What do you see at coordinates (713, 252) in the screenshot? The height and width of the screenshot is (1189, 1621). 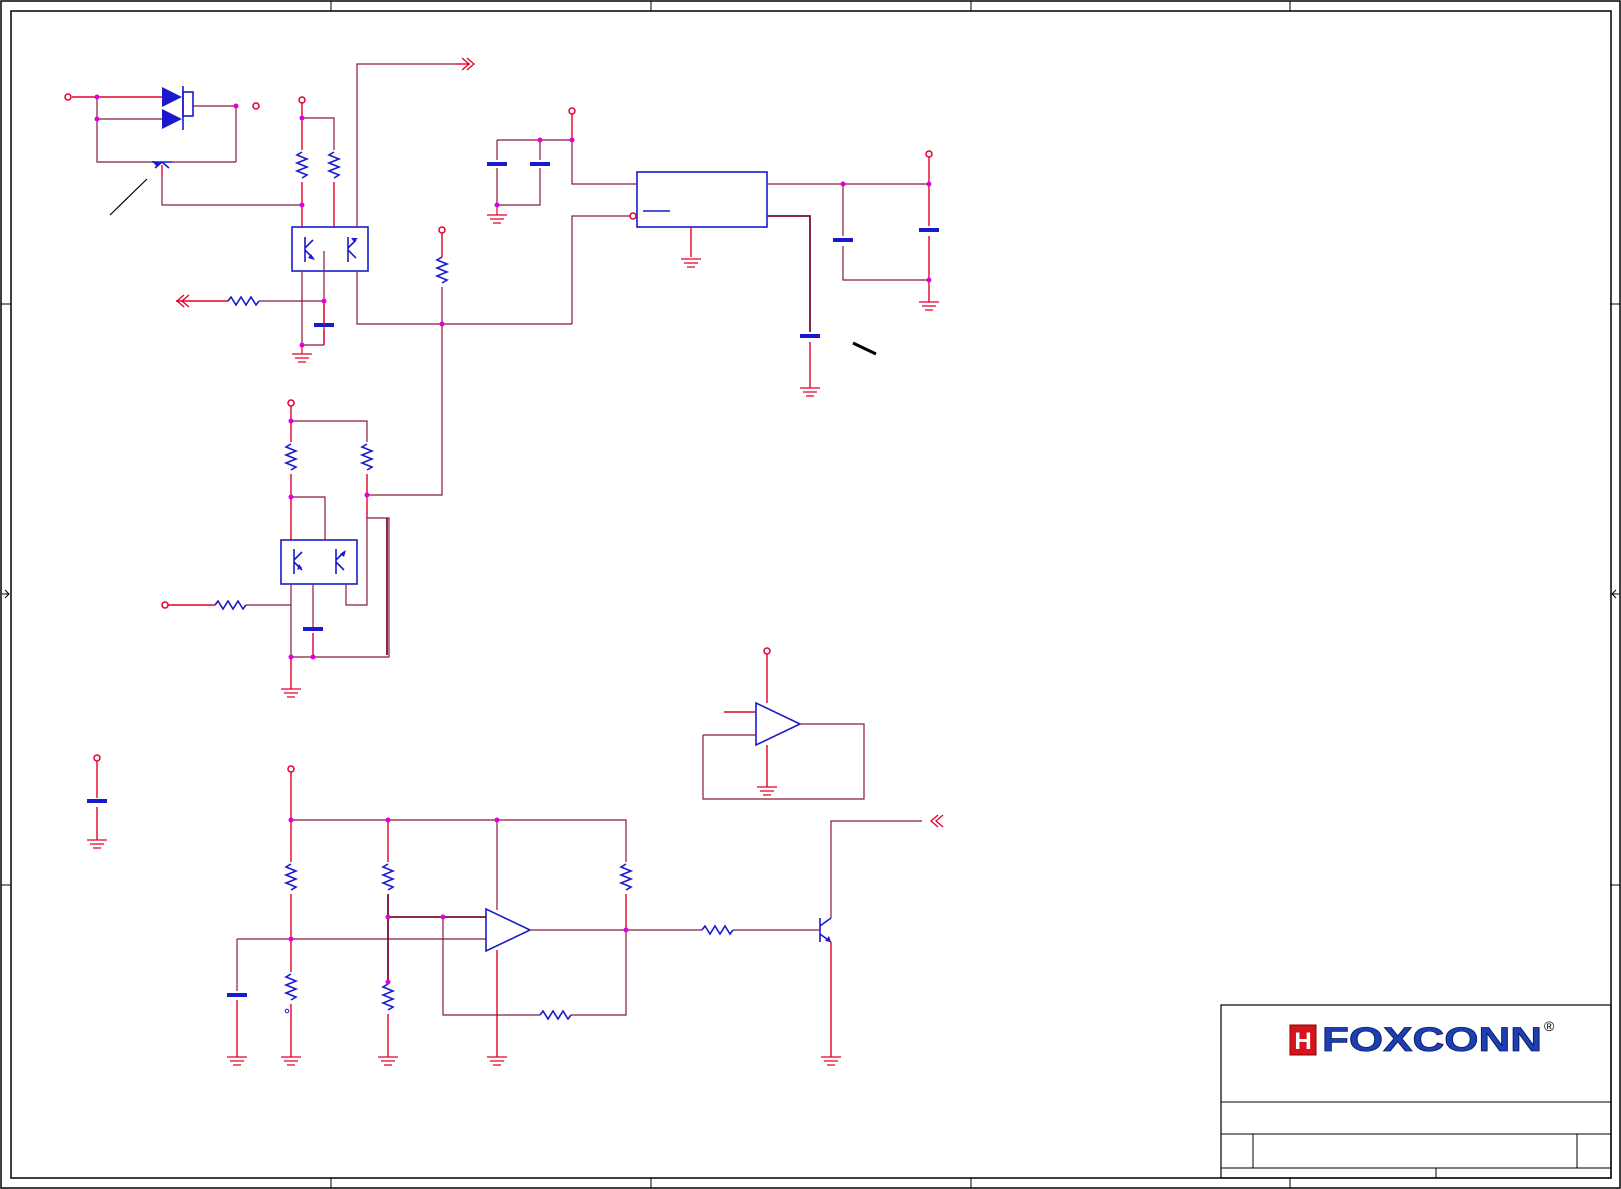 I see `regulator-block` at bounding box center [713, 252].